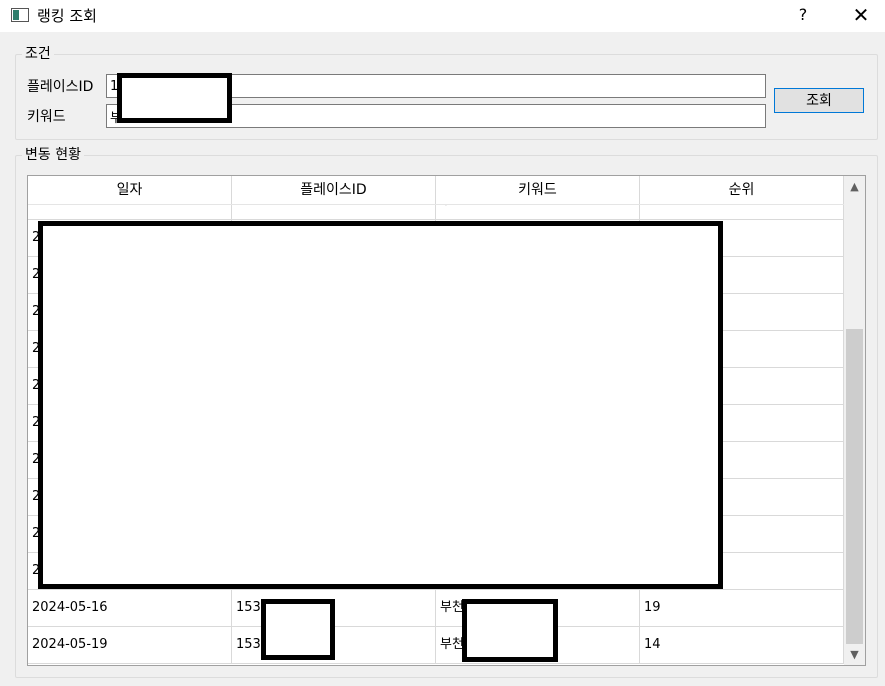  What do you see at coordinates (130, 211) in the screenshot?
I see `cell-date: 2024-05-10` at bounding box center [130, 211].